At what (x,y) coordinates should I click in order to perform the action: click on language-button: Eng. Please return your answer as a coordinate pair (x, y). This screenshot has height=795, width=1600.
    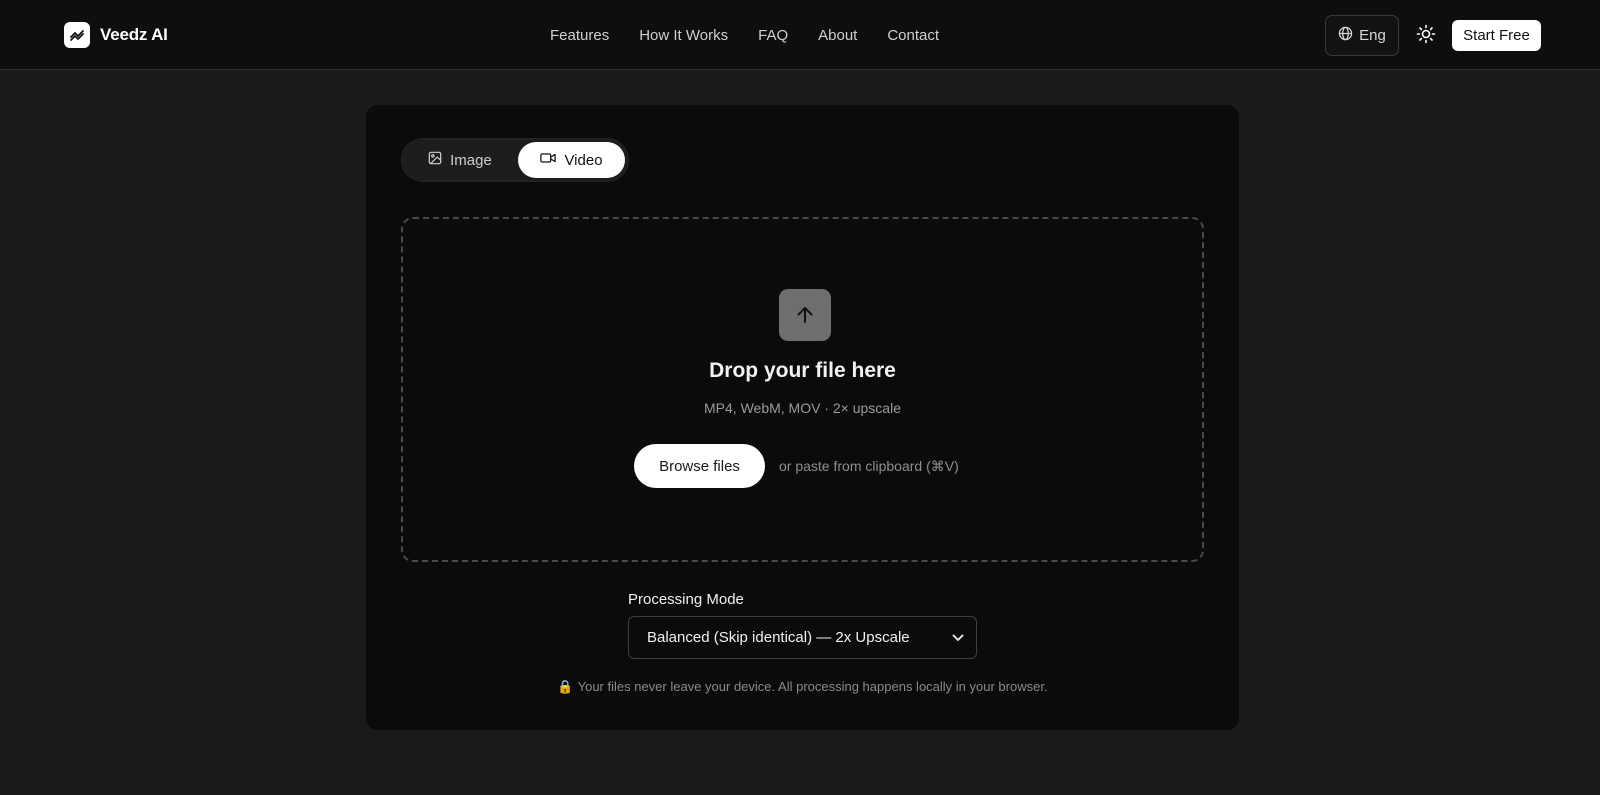
    Looking at the image, I should click on (1362, 35).